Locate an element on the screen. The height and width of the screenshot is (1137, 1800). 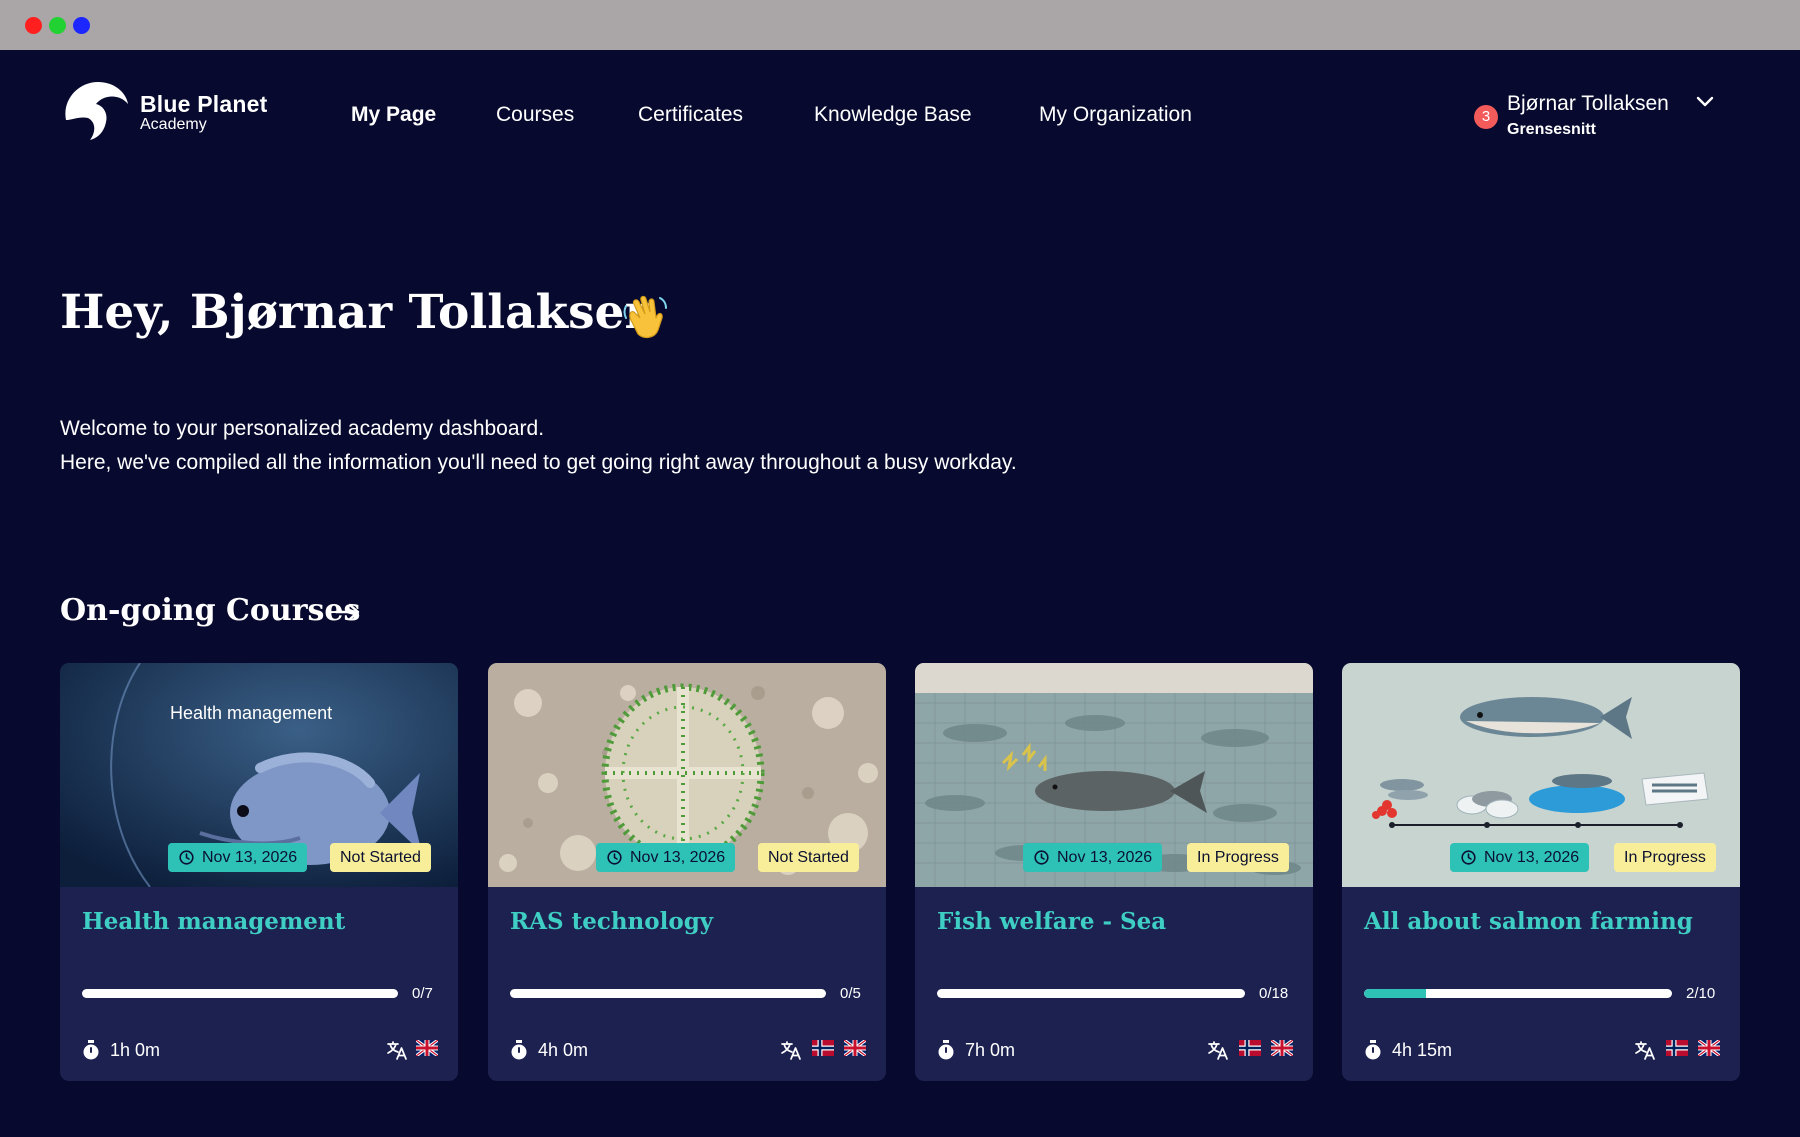
course-duration: 1h 0m is located at coordinates (135, 1050).